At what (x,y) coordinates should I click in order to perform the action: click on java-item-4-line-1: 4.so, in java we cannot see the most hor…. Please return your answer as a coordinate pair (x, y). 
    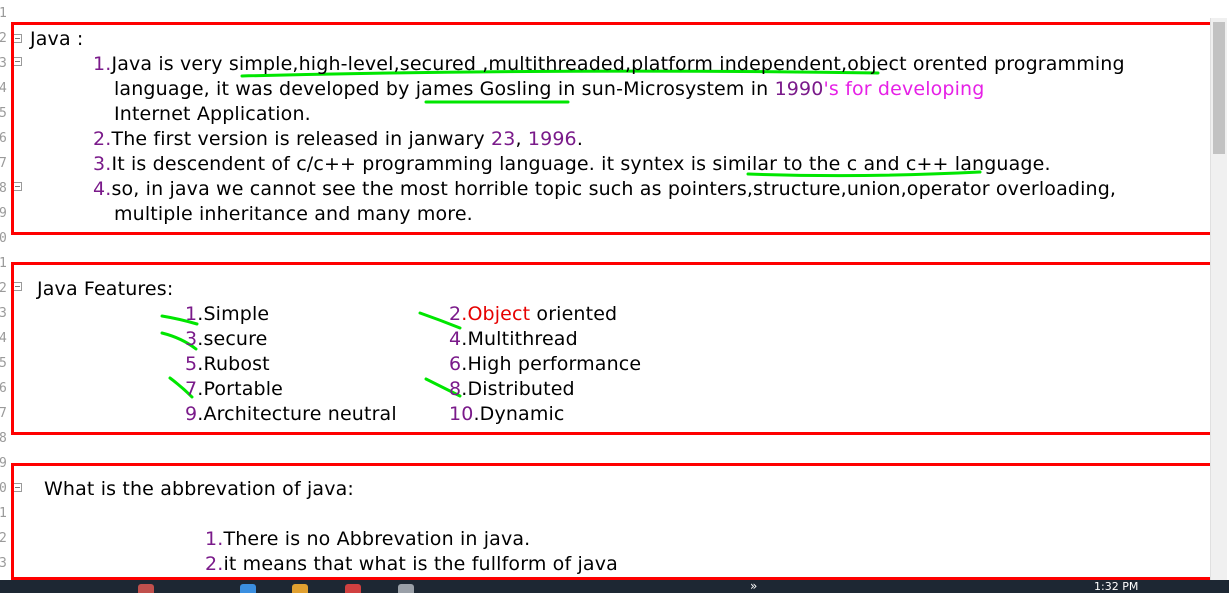
    Looking at the image, I should click on (605, 189).